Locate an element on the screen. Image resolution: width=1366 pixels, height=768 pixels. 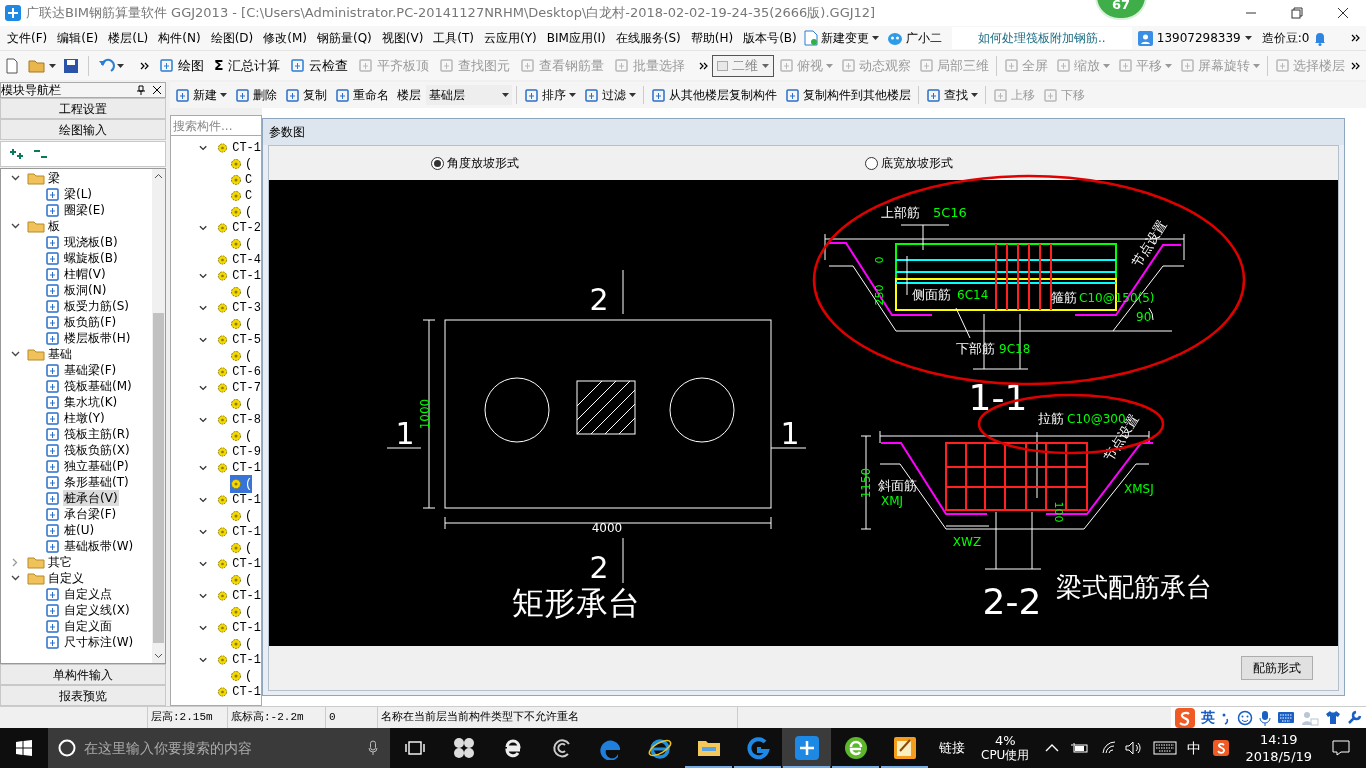
windows-logo-icon is located at coordinates (24, 748).